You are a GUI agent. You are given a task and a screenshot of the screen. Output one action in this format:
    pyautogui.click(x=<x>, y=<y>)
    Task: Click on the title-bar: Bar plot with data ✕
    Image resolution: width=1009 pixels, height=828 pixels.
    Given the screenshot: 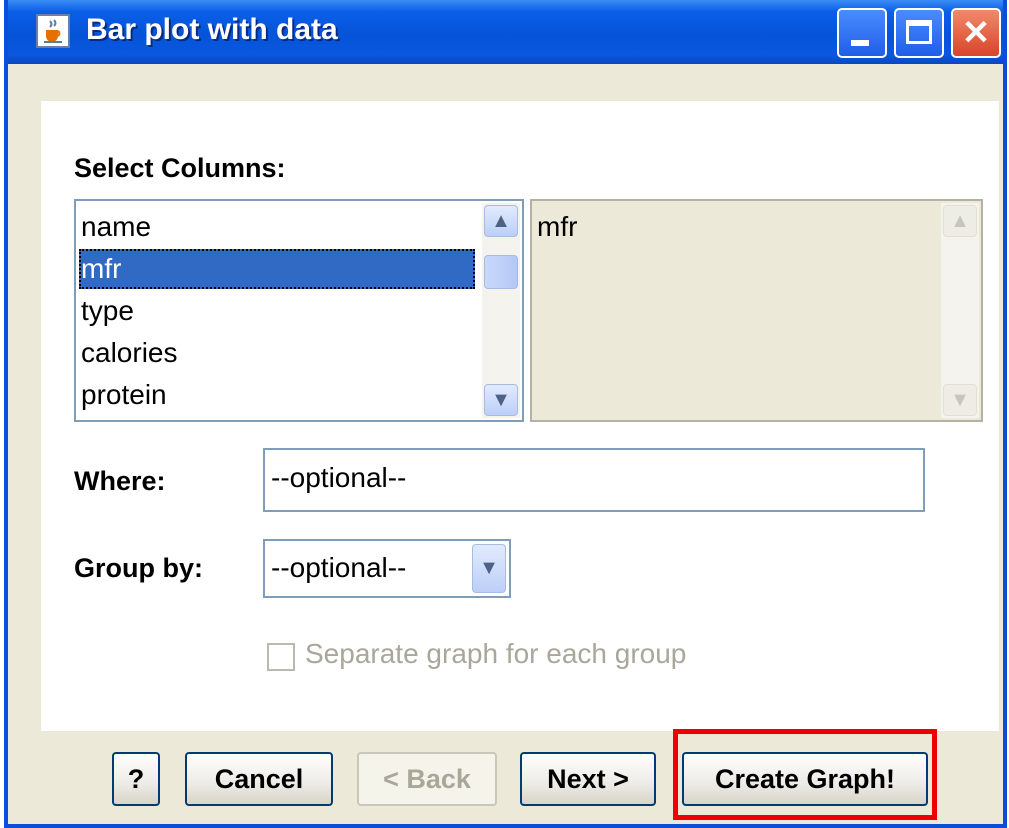 What is the action you would take?
    pyautogui.click(x=505, y=32)
    